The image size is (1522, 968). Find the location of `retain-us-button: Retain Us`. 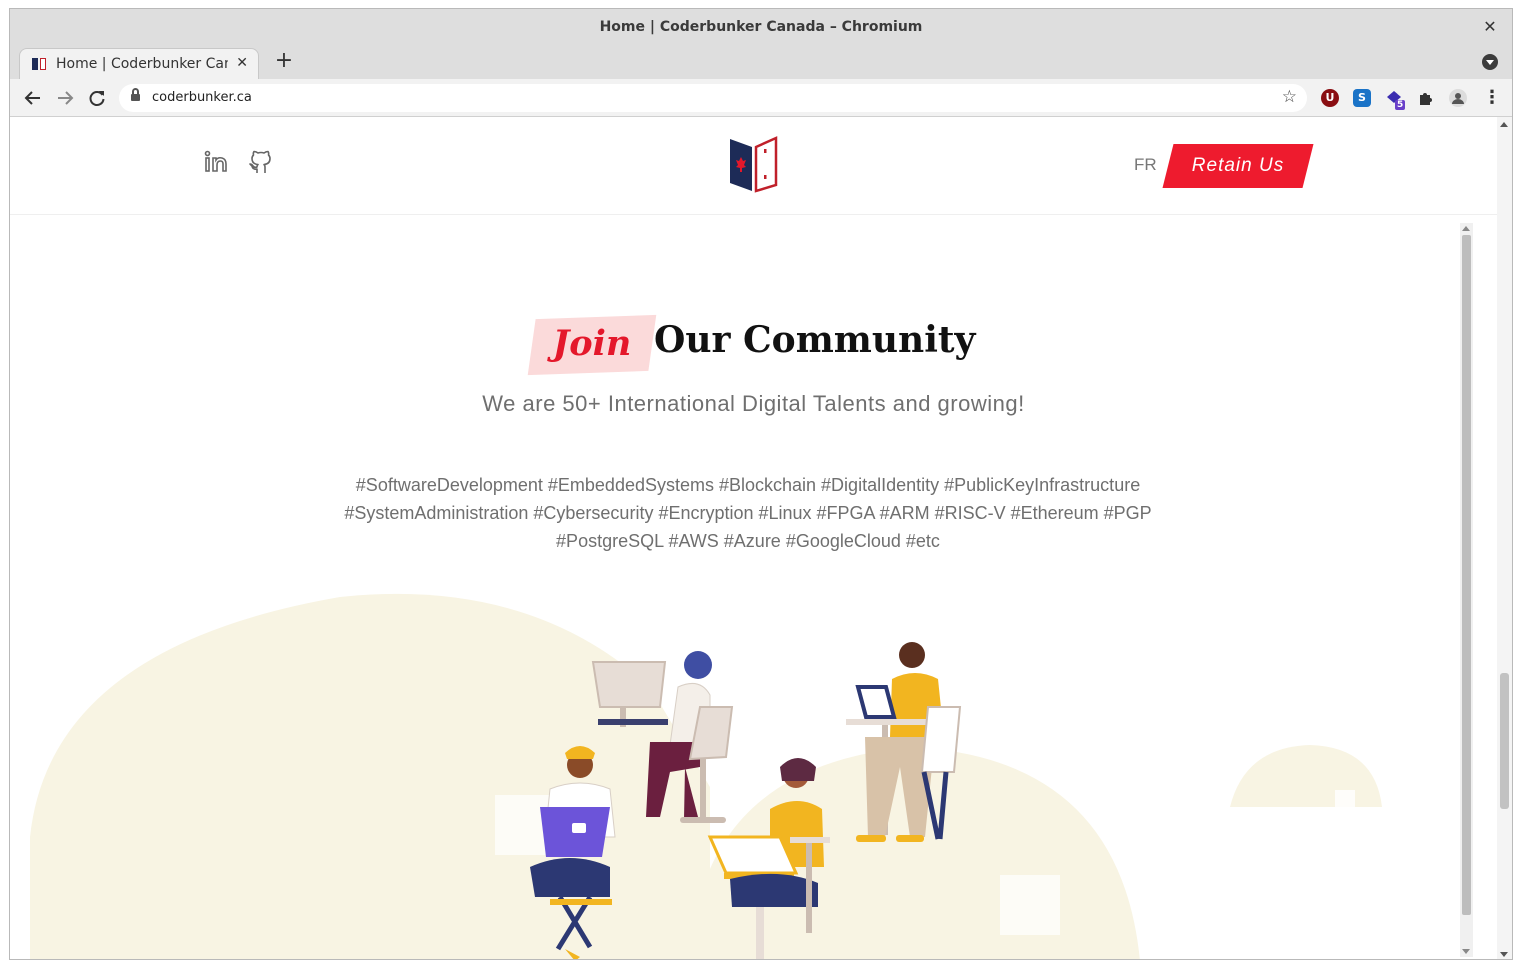

retain-us-button: Retain Us is located at coordinates (1238, 166).